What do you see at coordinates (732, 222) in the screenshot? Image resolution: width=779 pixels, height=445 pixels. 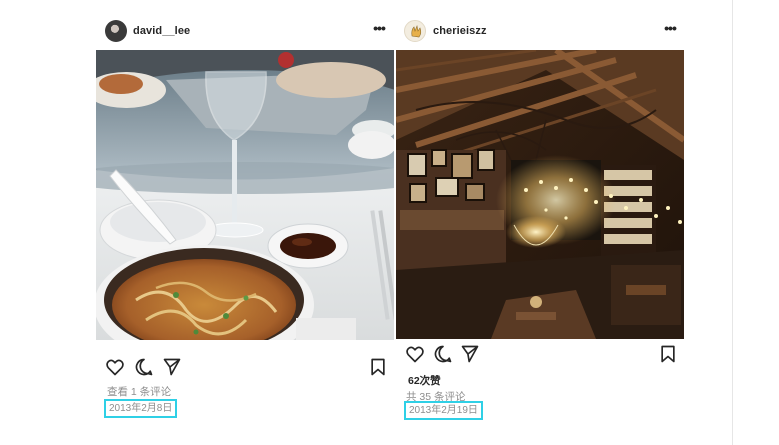 I see `page-divider` at bounding box center [732, 222].